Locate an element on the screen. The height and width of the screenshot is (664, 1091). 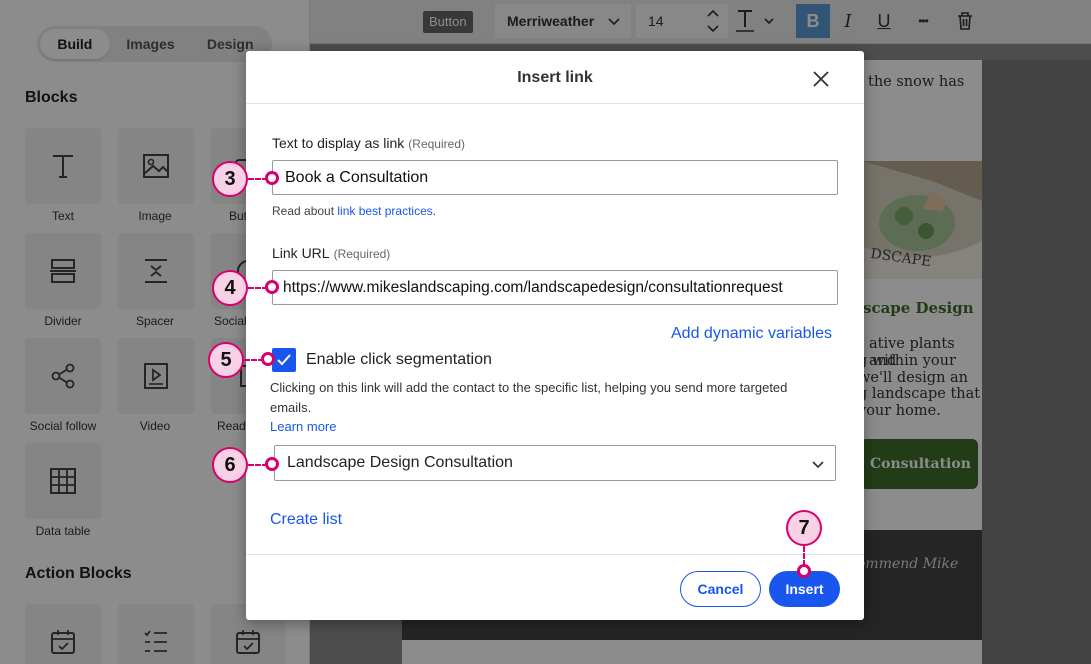
checkmark-icon is located at coordinates (284, 360).